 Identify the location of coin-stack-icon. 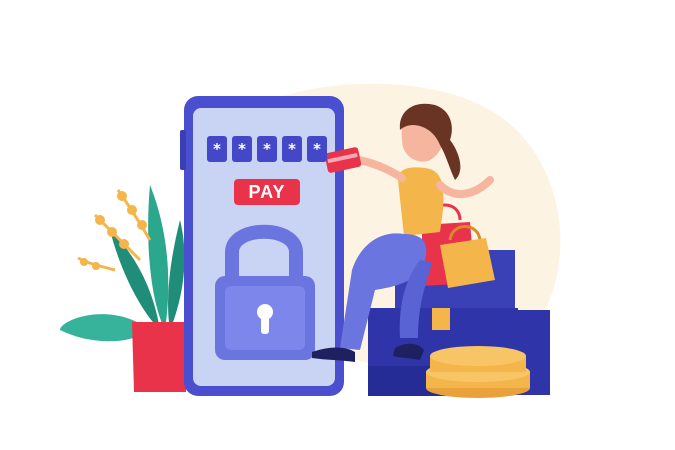
(478, 372).